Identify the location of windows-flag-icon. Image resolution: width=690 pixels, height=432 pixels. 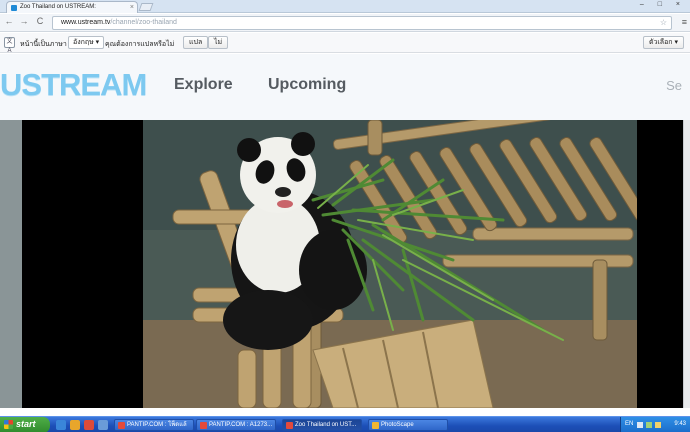
(8, 424).